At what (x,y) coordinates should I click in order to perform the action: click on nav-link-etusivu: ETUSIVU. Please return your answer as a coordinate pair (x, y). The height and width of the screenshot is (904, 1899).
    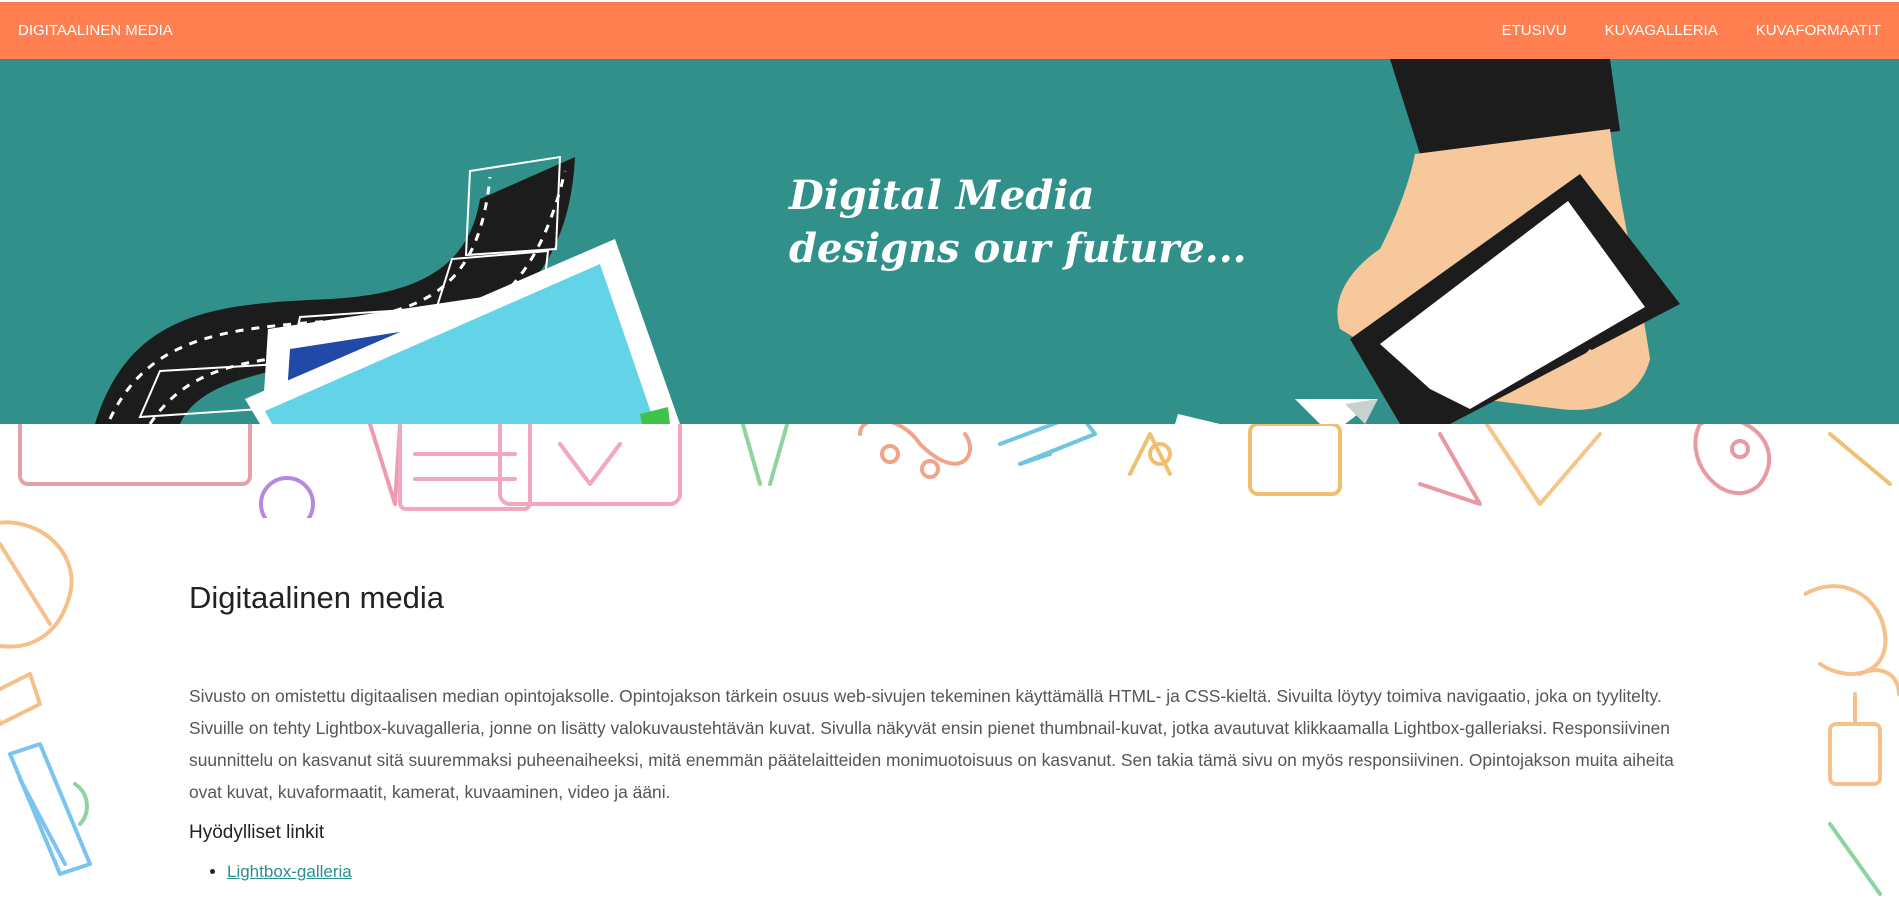
    Looking at the image, I should click on (1534, 30).